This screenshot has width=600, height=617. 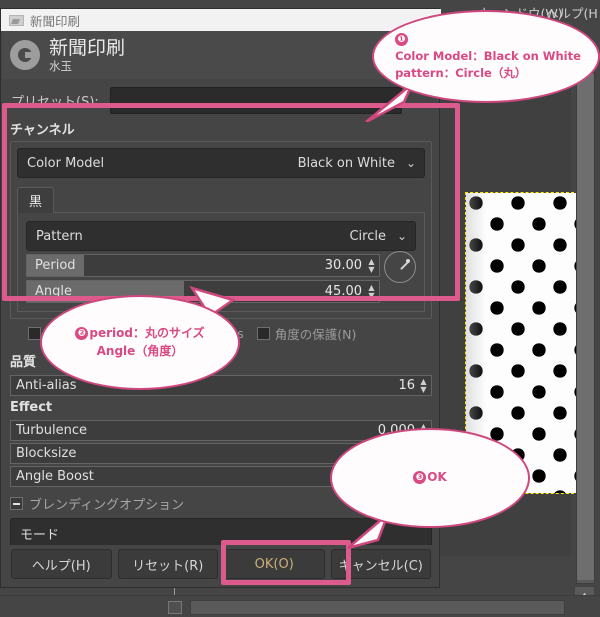 I want to click on ok-button-label: OK(O), so click(x=274, y=564).